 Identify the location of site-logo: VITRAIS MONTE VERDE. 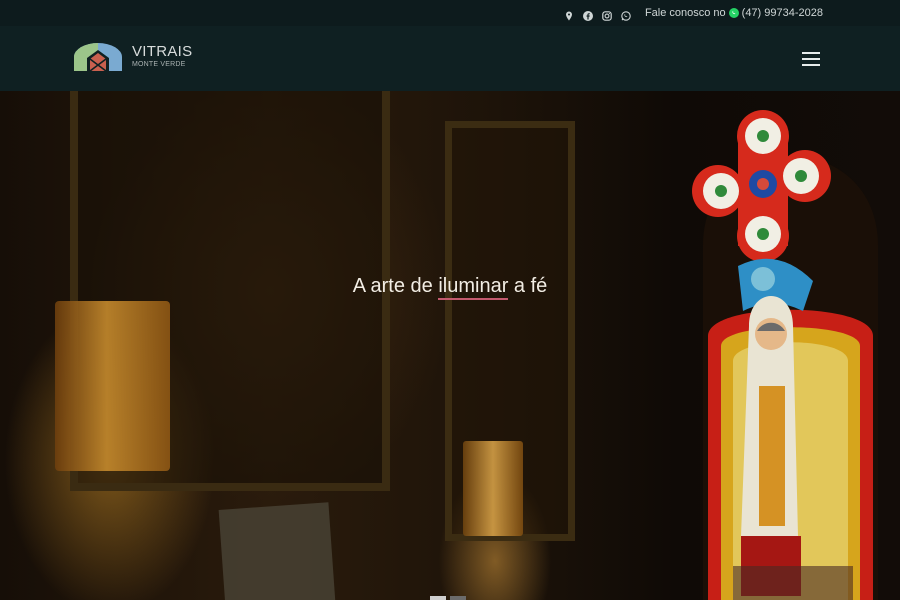
(132, 56).